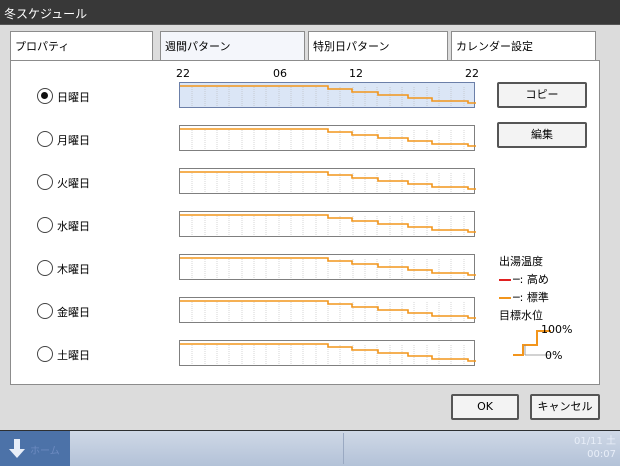 The height and width of the screenshot is (466, 620). Describe the element at coordinates (542, 95) in the screenshot. I see `copy-button: コピー` at that location.